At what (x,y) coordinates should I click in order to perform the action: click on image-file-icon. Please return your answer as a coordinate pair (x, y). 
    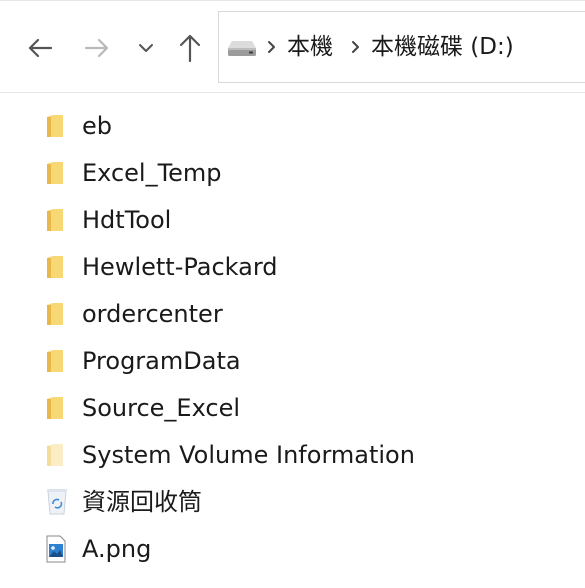
    Looking at the image, I should click on (61, 549).